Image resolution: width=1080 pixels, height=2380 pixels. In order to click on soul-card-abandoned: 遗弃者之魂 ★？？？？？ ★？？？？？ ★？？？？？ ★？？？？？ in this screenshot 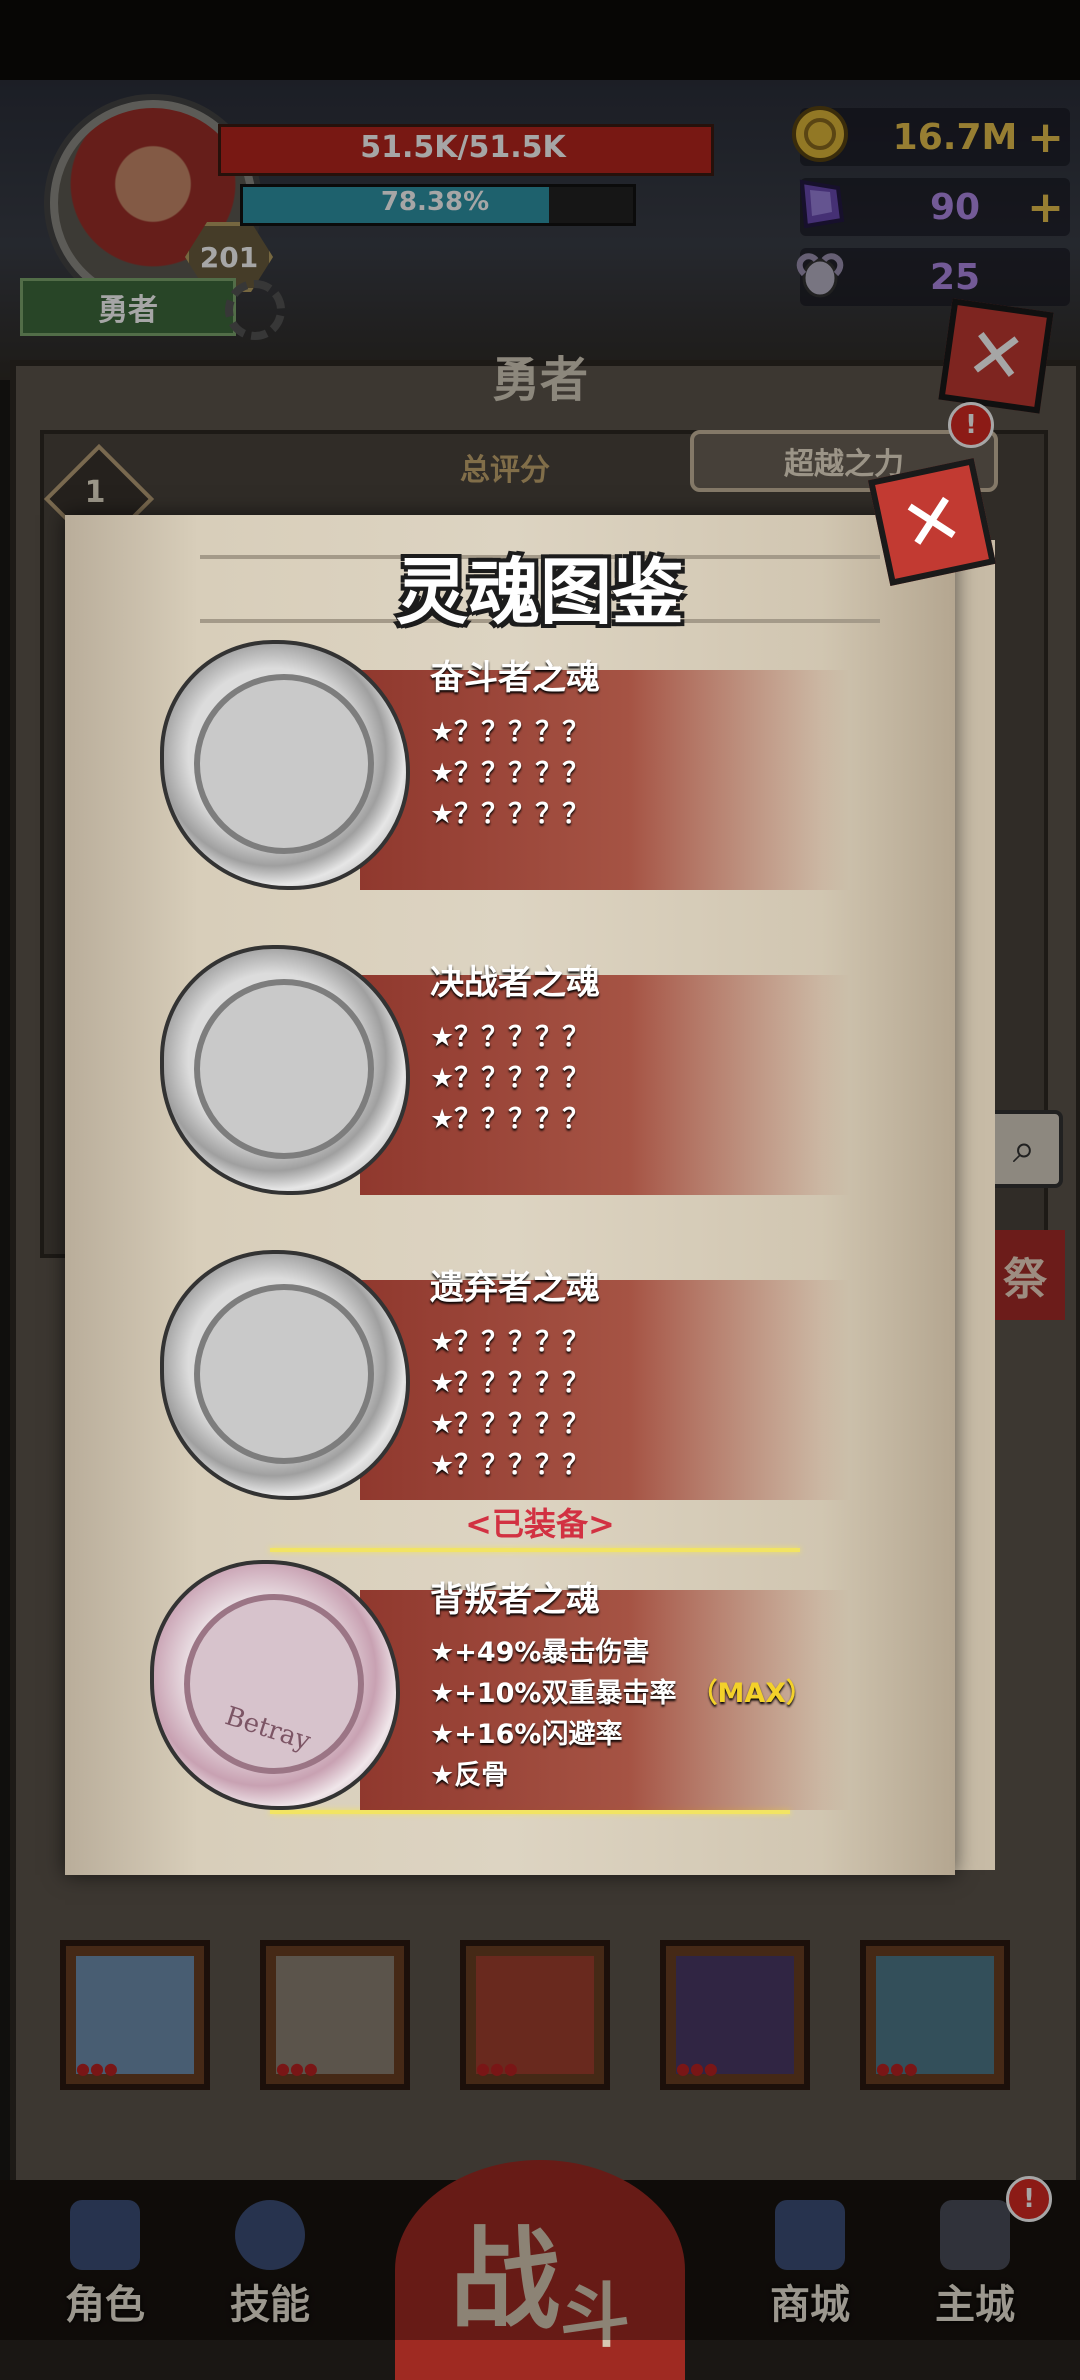, I will do `click(510, 1380)`.